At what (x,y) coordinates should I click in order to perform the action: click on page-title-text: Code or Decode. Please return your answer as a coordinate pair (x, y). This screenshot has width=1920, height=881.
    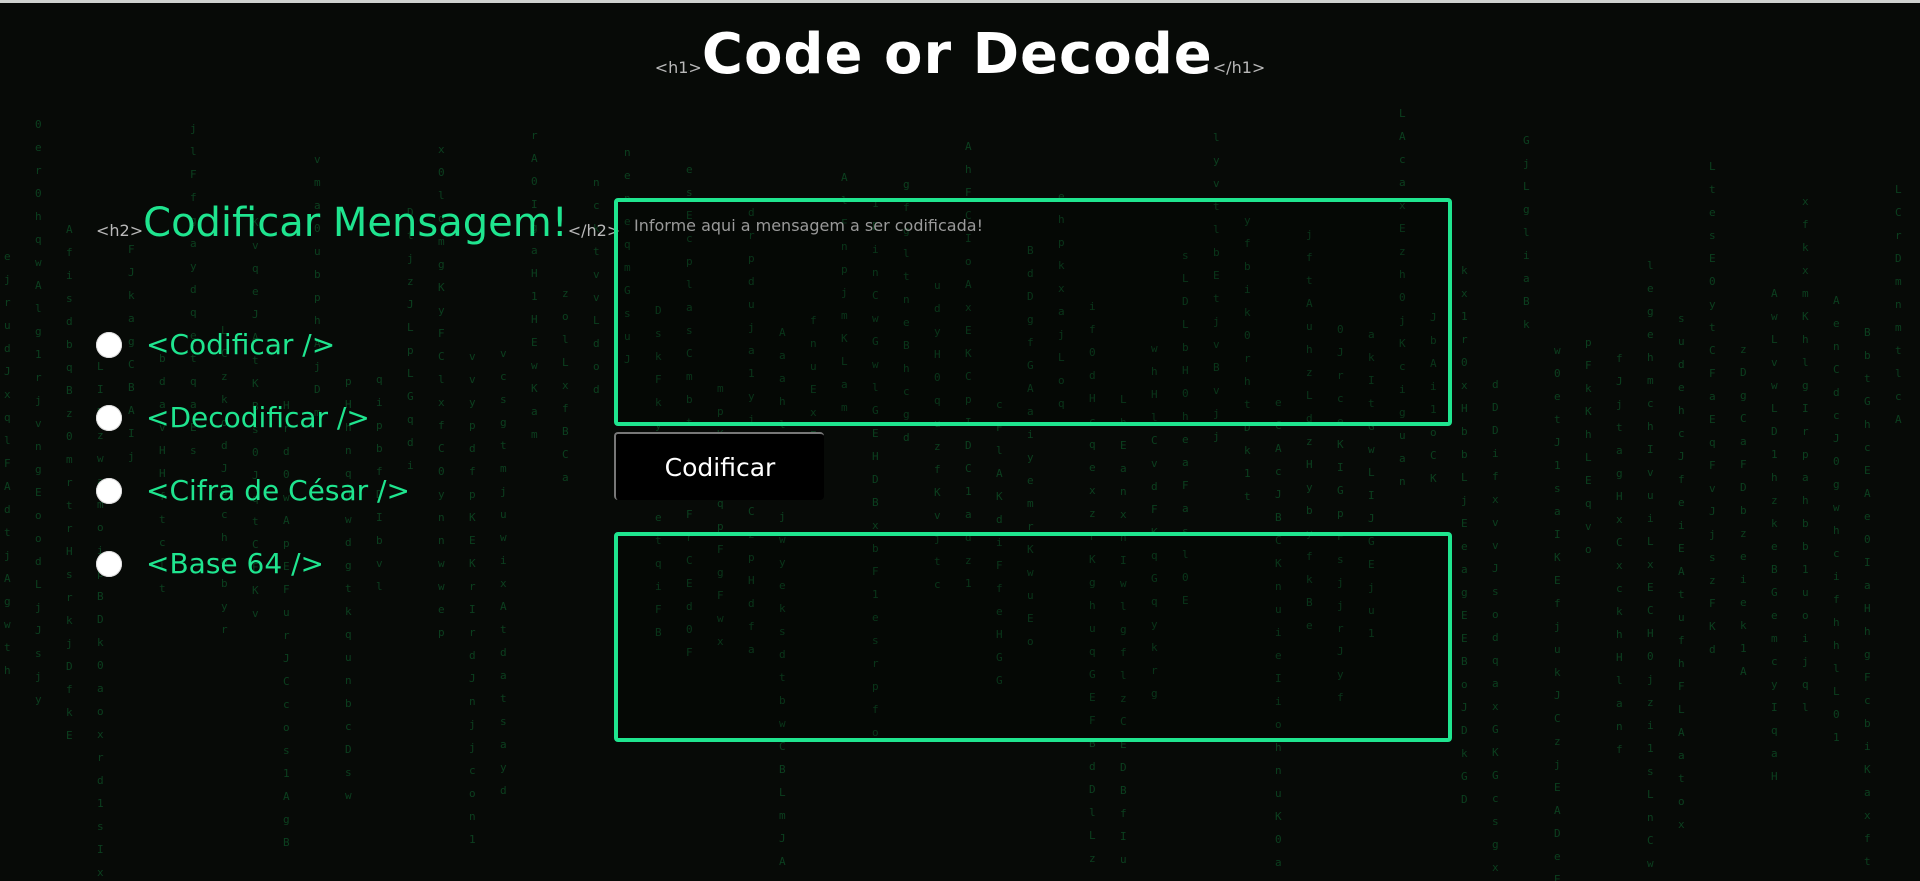
    Looking at the image, I should click on (957, 54).